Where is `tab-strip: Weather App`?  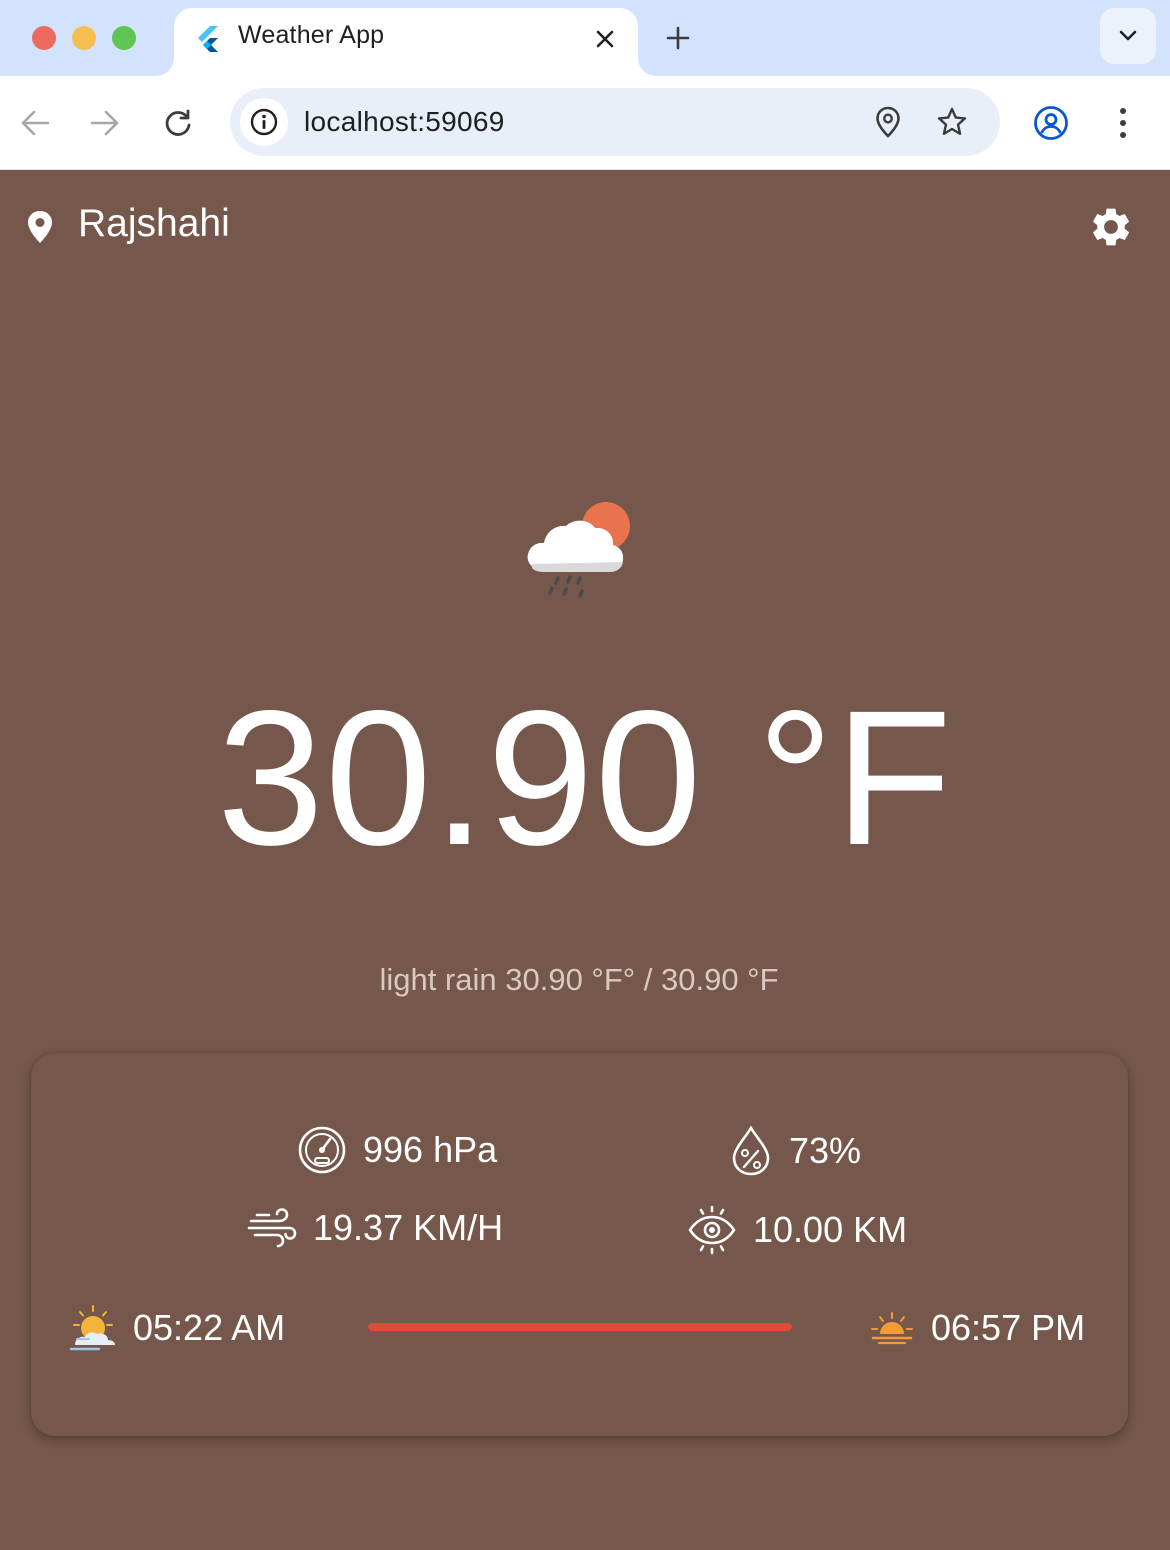
tab-strip: Weather App is located at coordinates (585, 38).